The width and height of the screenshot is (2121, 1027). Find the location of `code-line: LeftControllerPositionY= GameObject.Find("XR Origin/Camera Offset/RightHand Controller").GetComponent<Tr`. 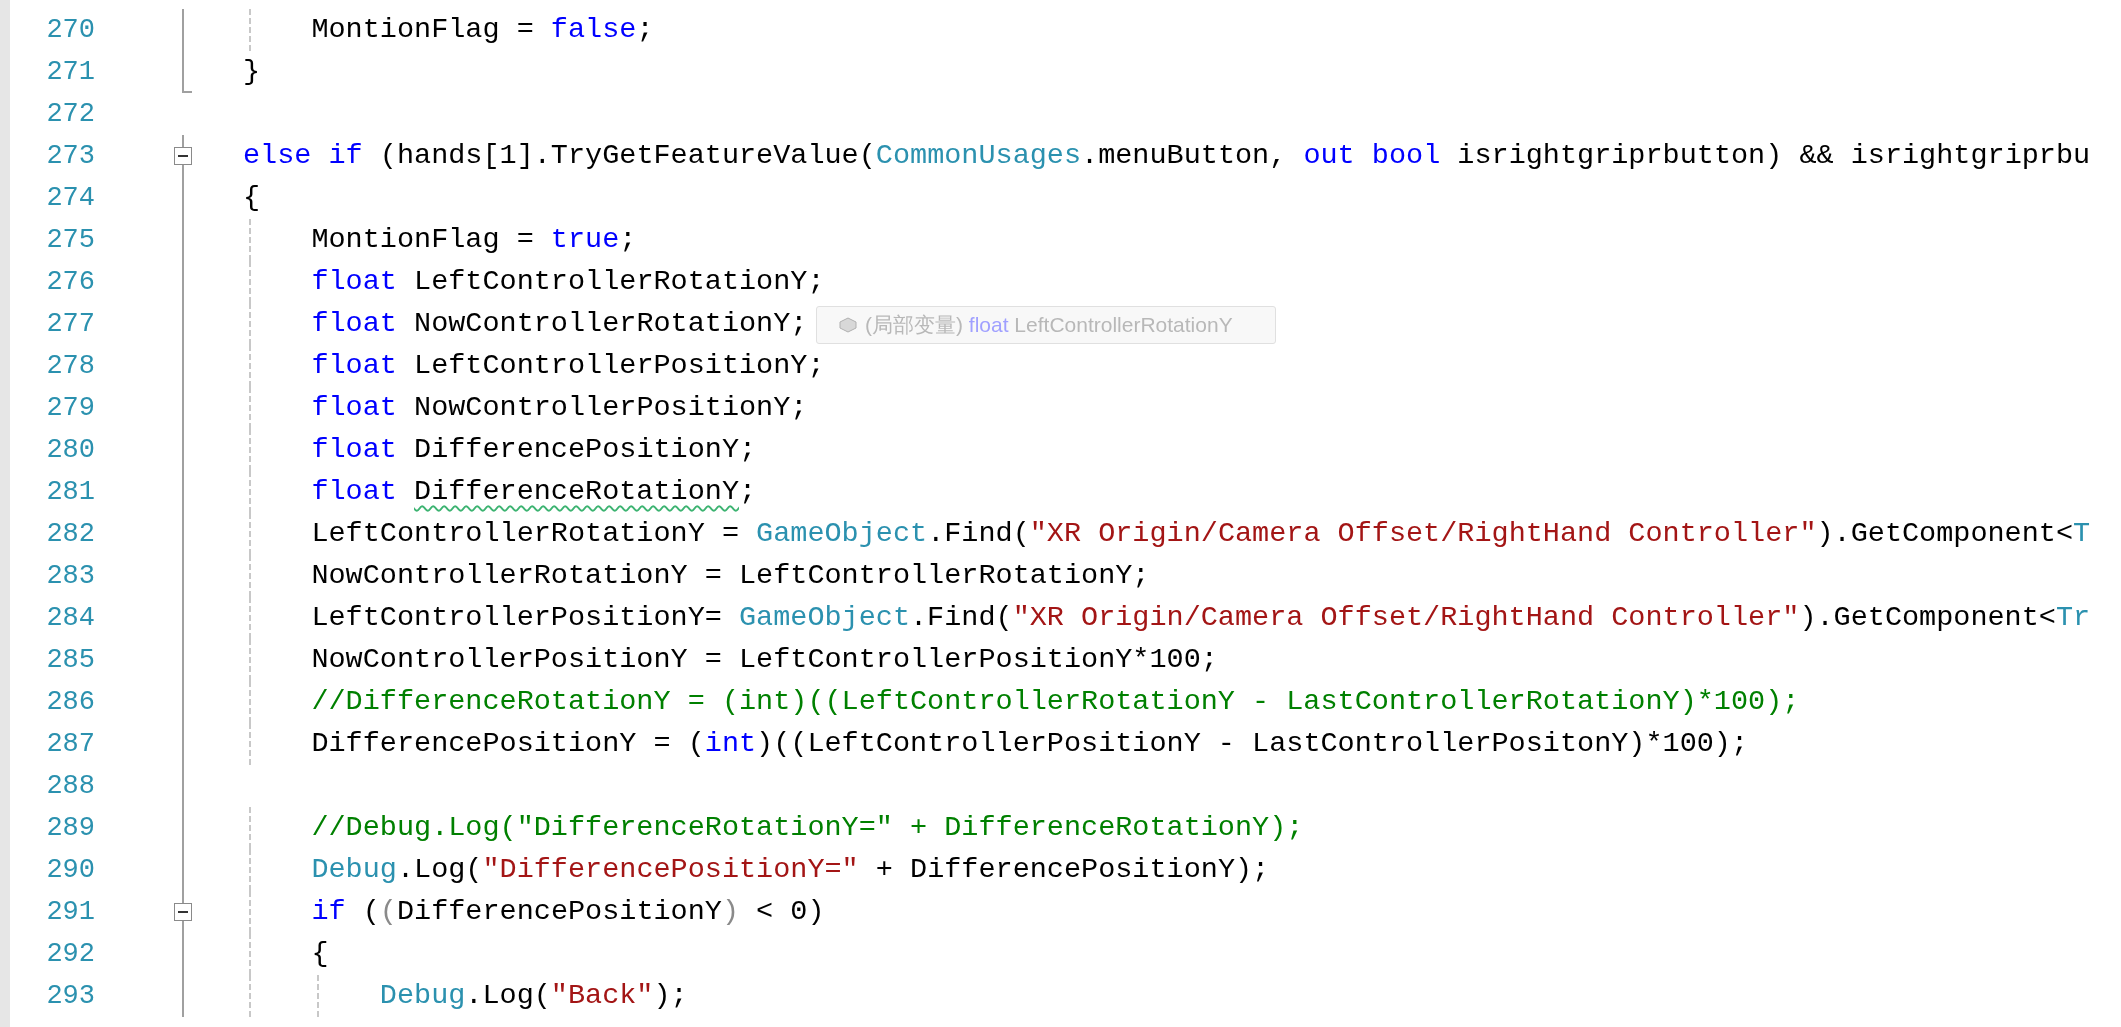

code-line: LeftControllerPositionY= GameObject.Find("XR Origin/Camera Offset/RightHand Controller").GetComponent<Tr is located at coordinates (1200, 617).